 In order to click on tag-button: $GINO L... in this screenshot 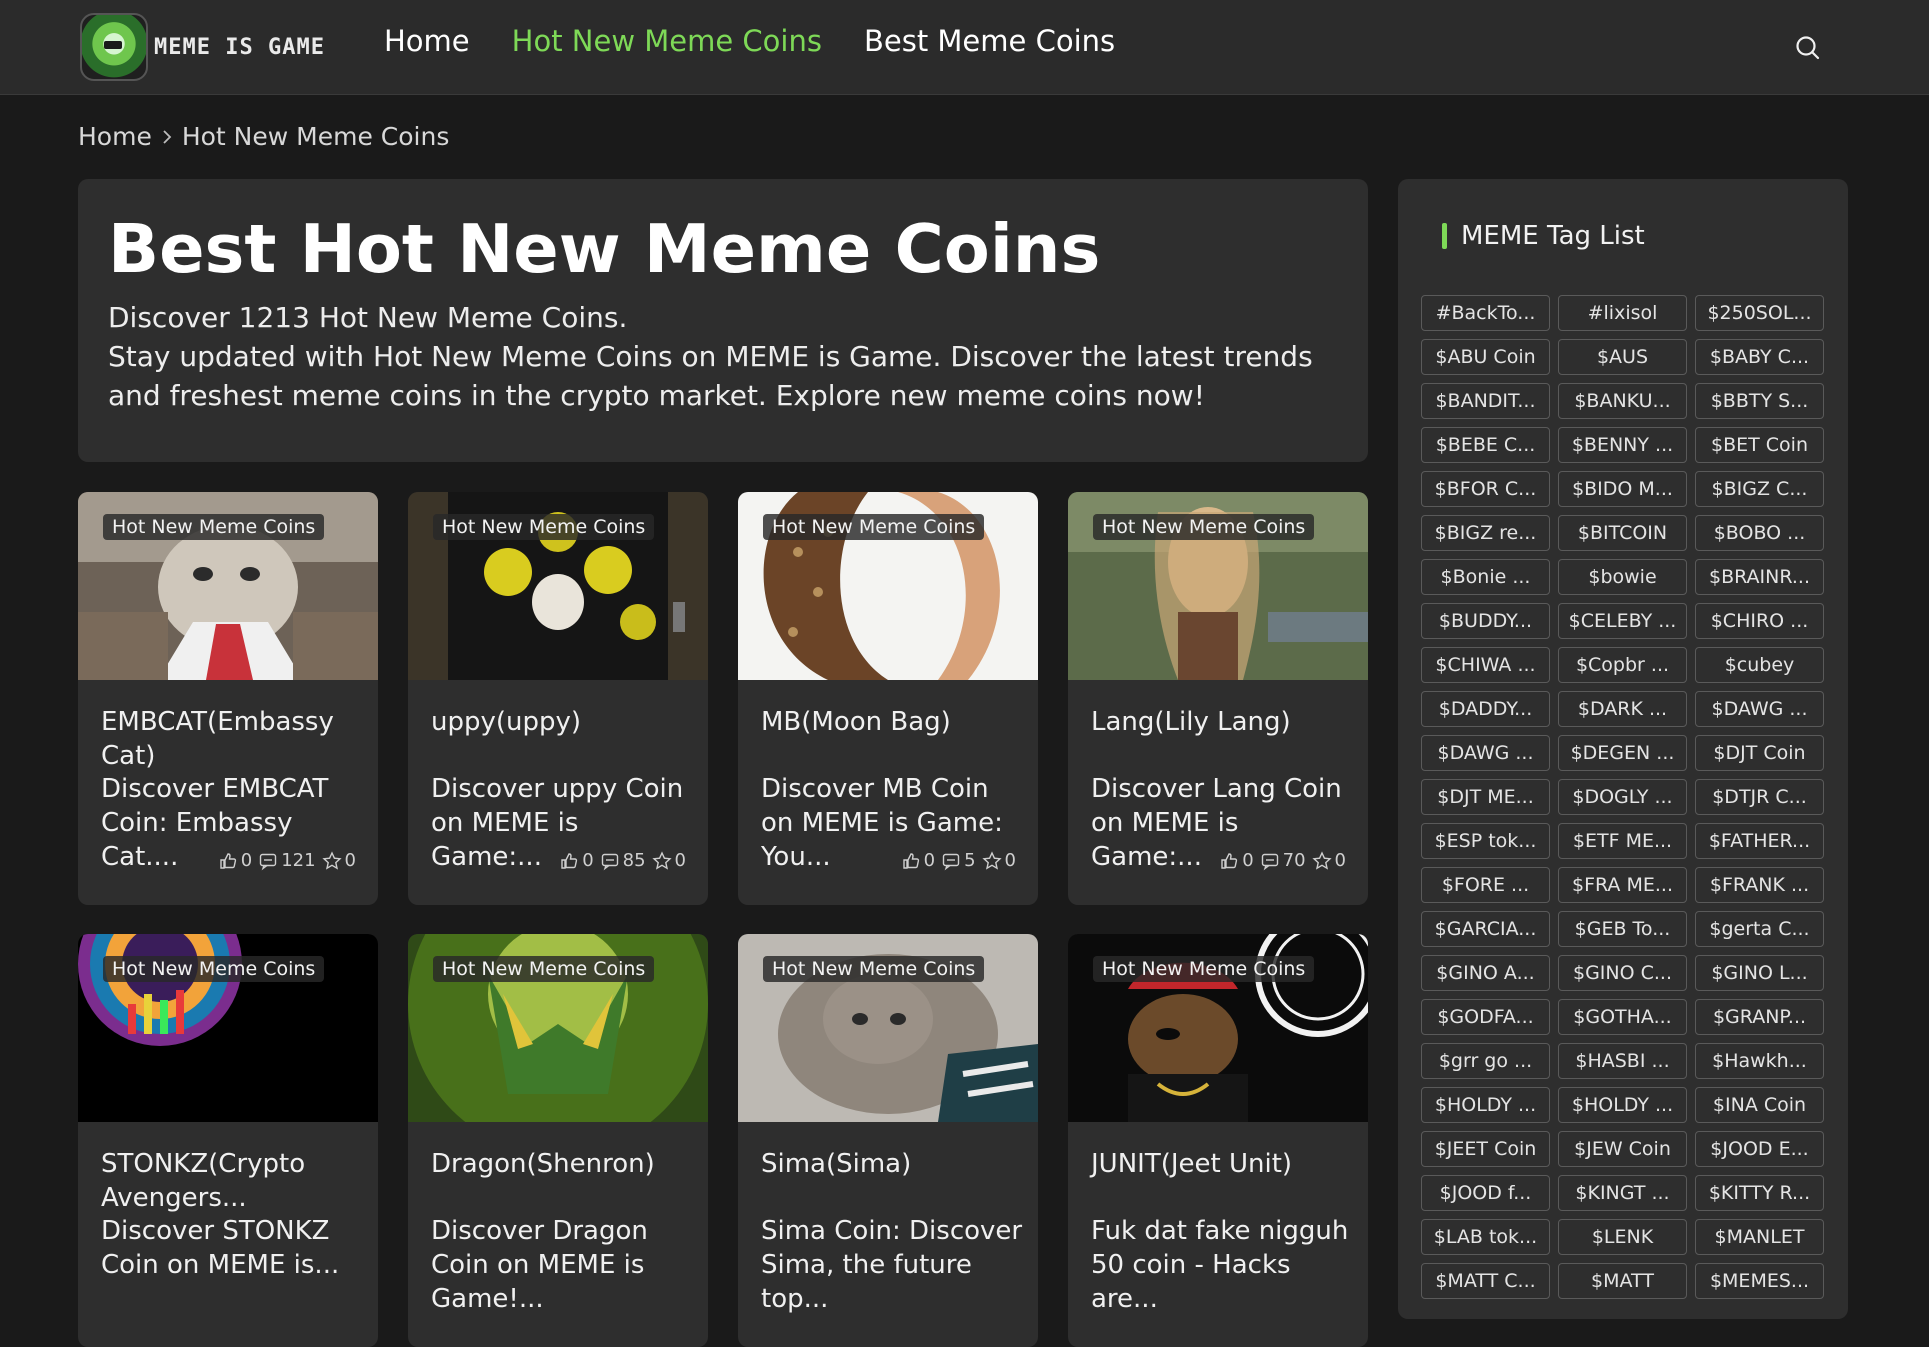, I will do `click(1759, 973)`.